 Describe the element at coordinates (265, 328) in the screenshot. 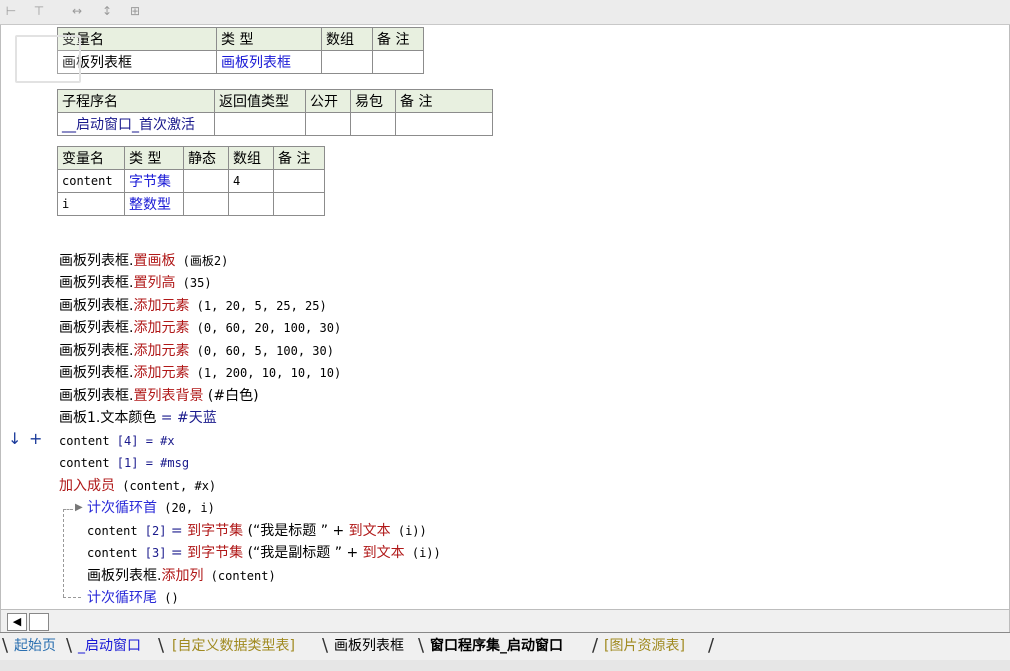

I see `arguments: (0, 60, 20, 100, 30)` at that location.